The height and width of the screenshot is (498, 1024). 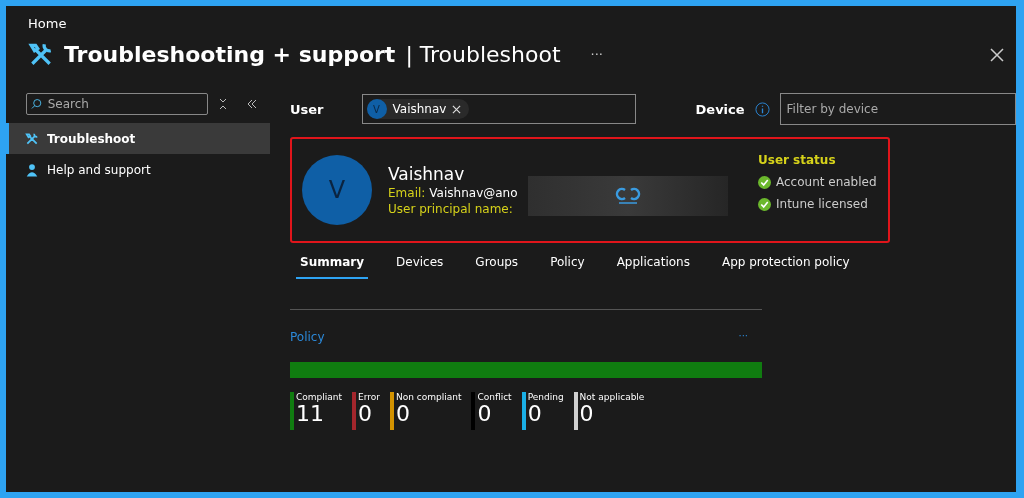 I want to click on search-field: Search, so click(x=117, y=104).